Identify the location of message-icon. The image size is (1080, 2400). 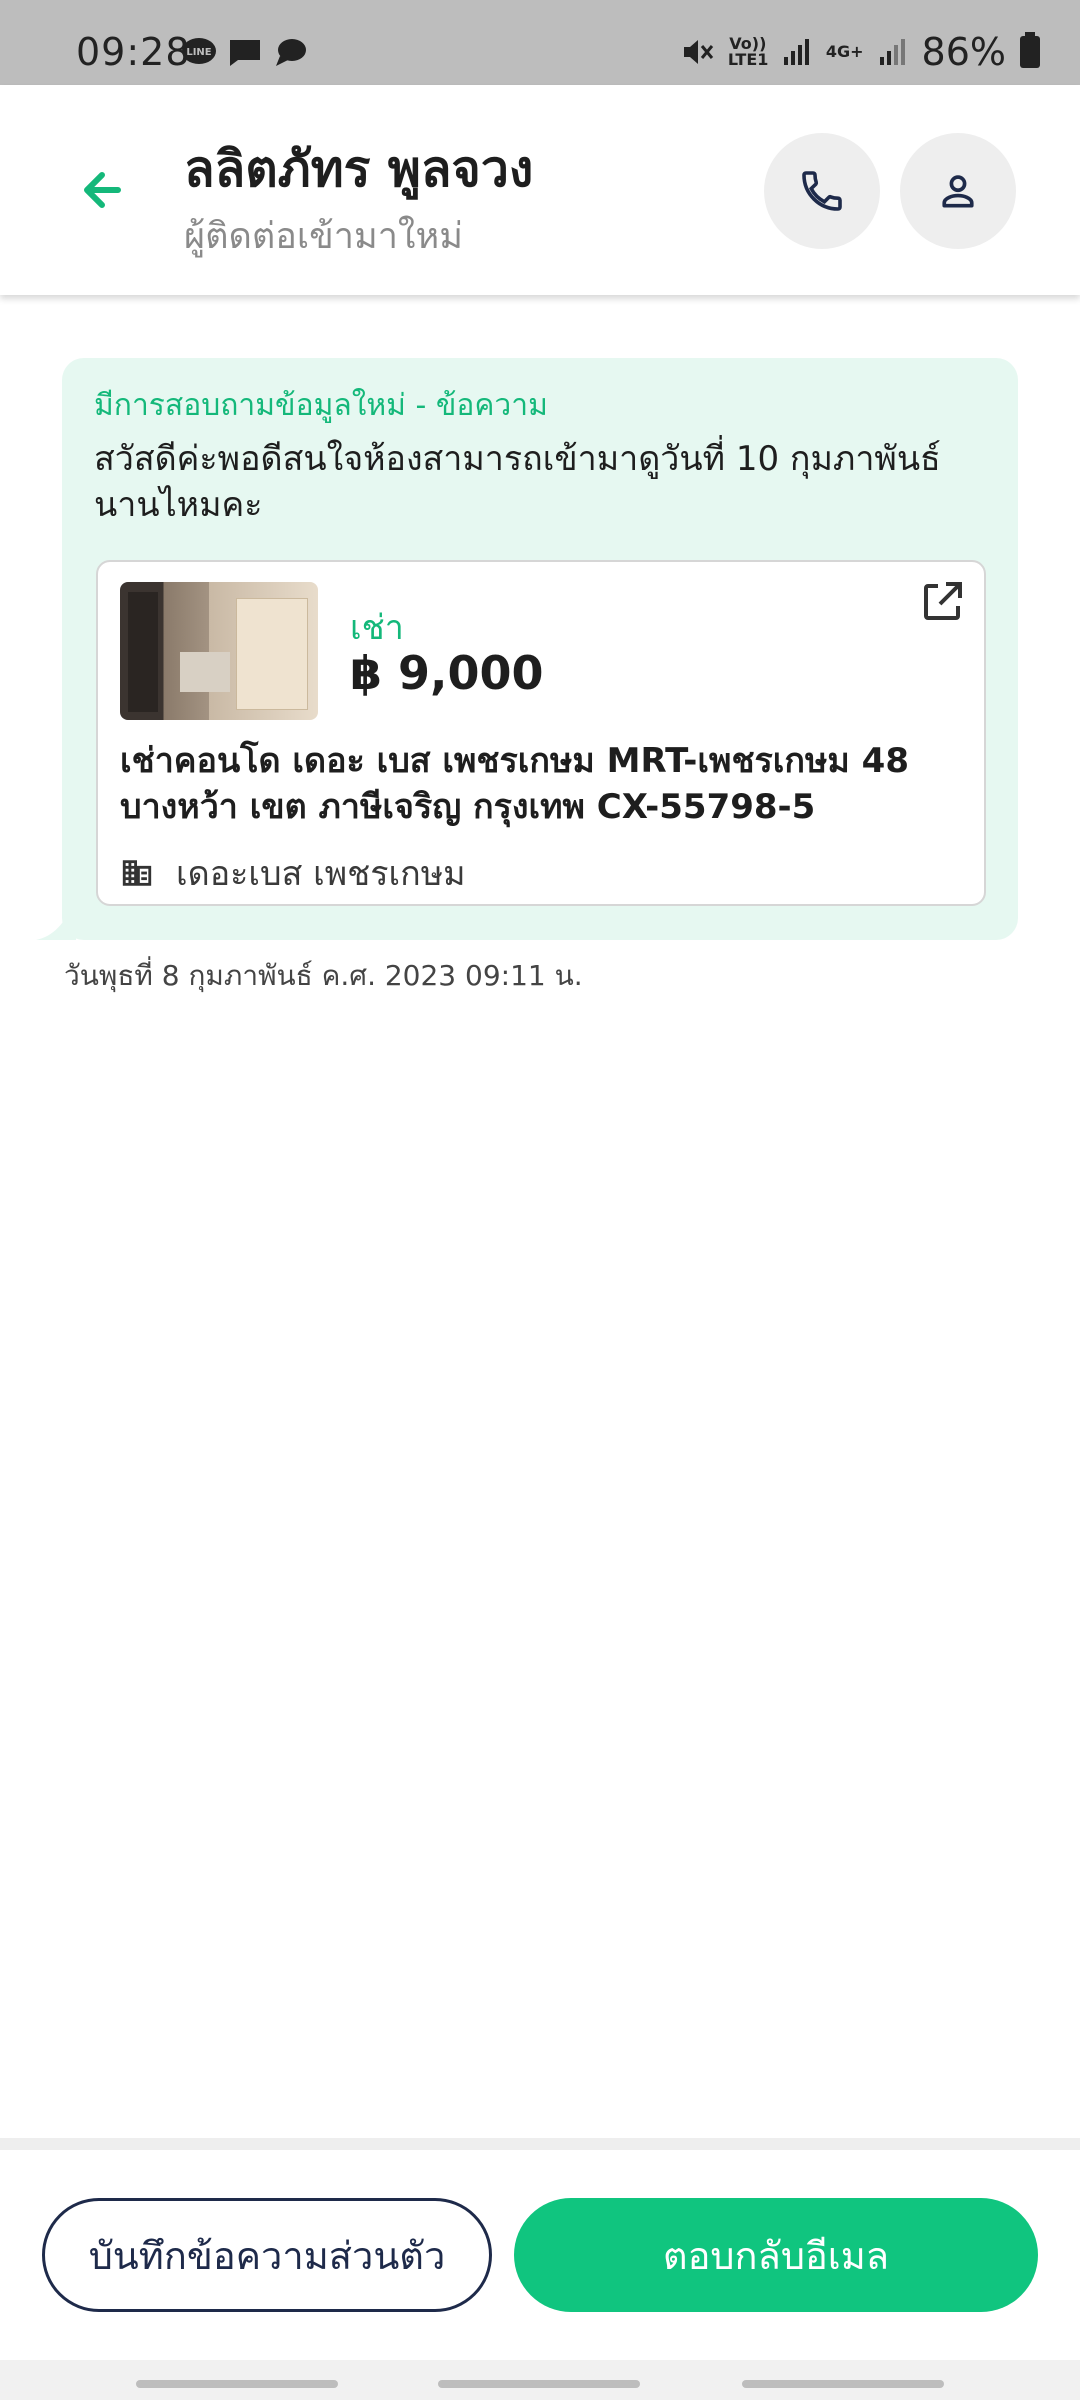
(245, 53).